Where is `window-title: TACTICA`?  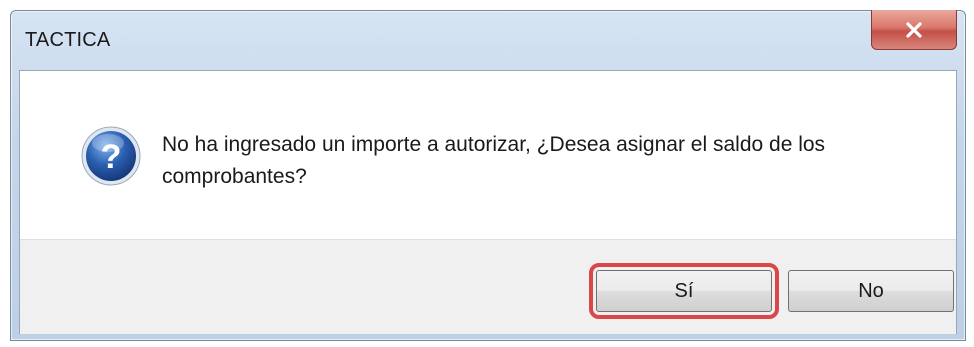 window-title: TACTICA is located at coordinates (68, 40).